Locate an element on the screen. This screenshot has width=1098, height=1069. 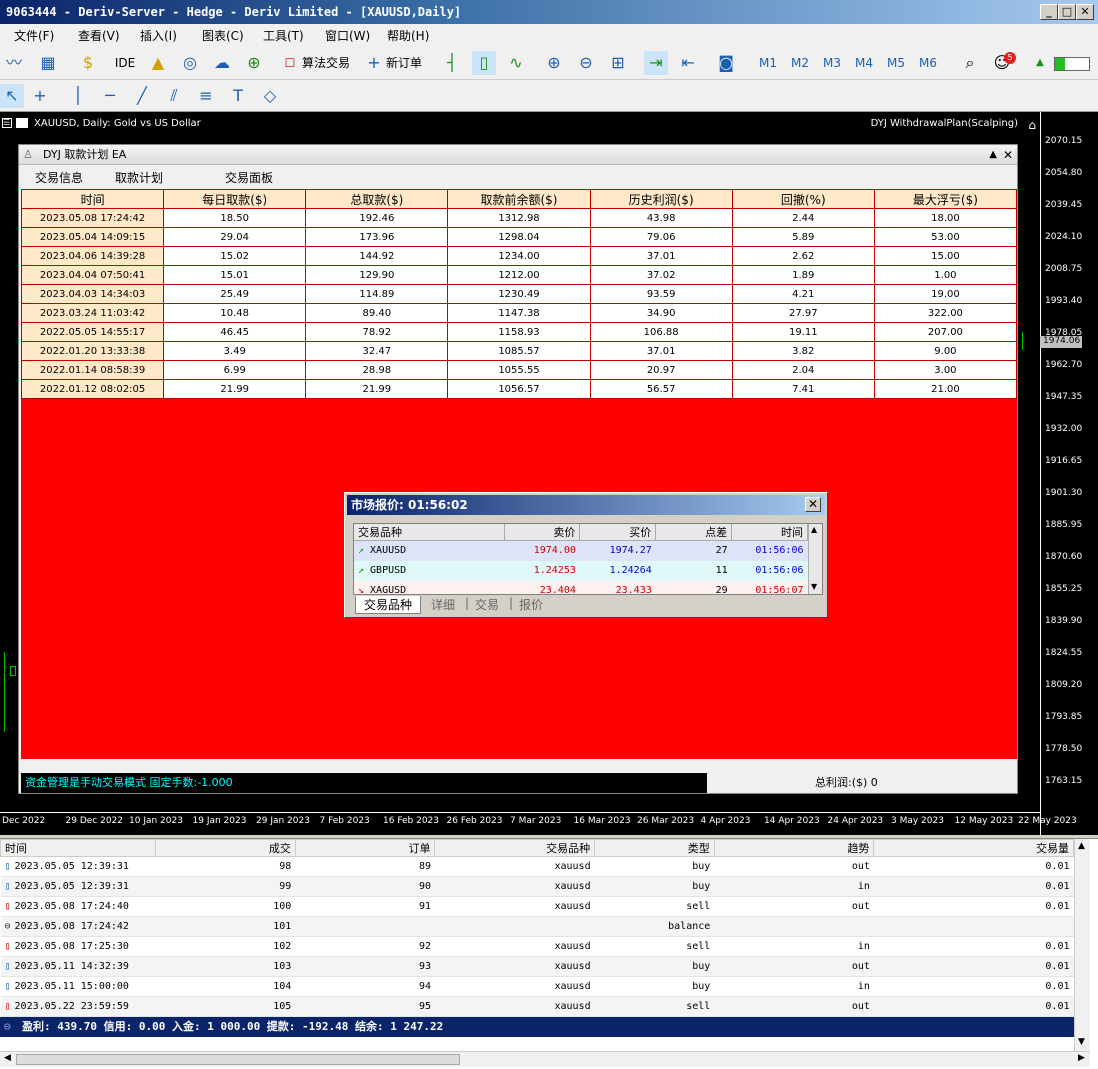
crosshair-icon: + is located at coordinates (40, 96).